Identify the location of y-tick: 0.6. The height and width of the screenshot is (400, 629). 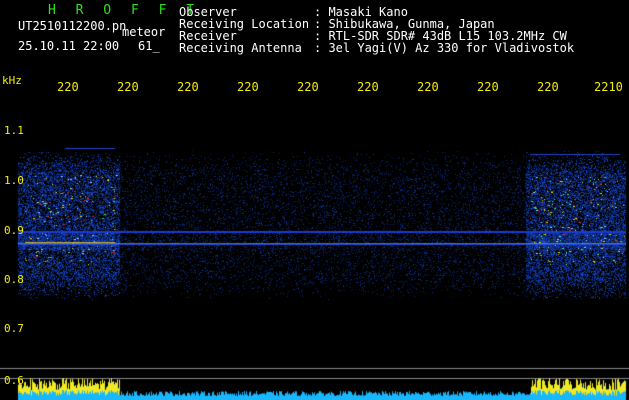
(14, 380).